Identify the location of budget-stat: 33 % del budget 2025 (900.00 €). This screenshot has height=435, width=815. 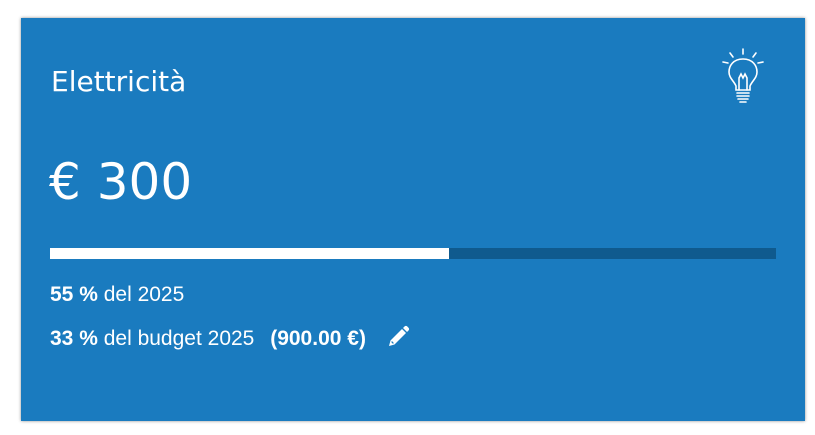
(230, 338).